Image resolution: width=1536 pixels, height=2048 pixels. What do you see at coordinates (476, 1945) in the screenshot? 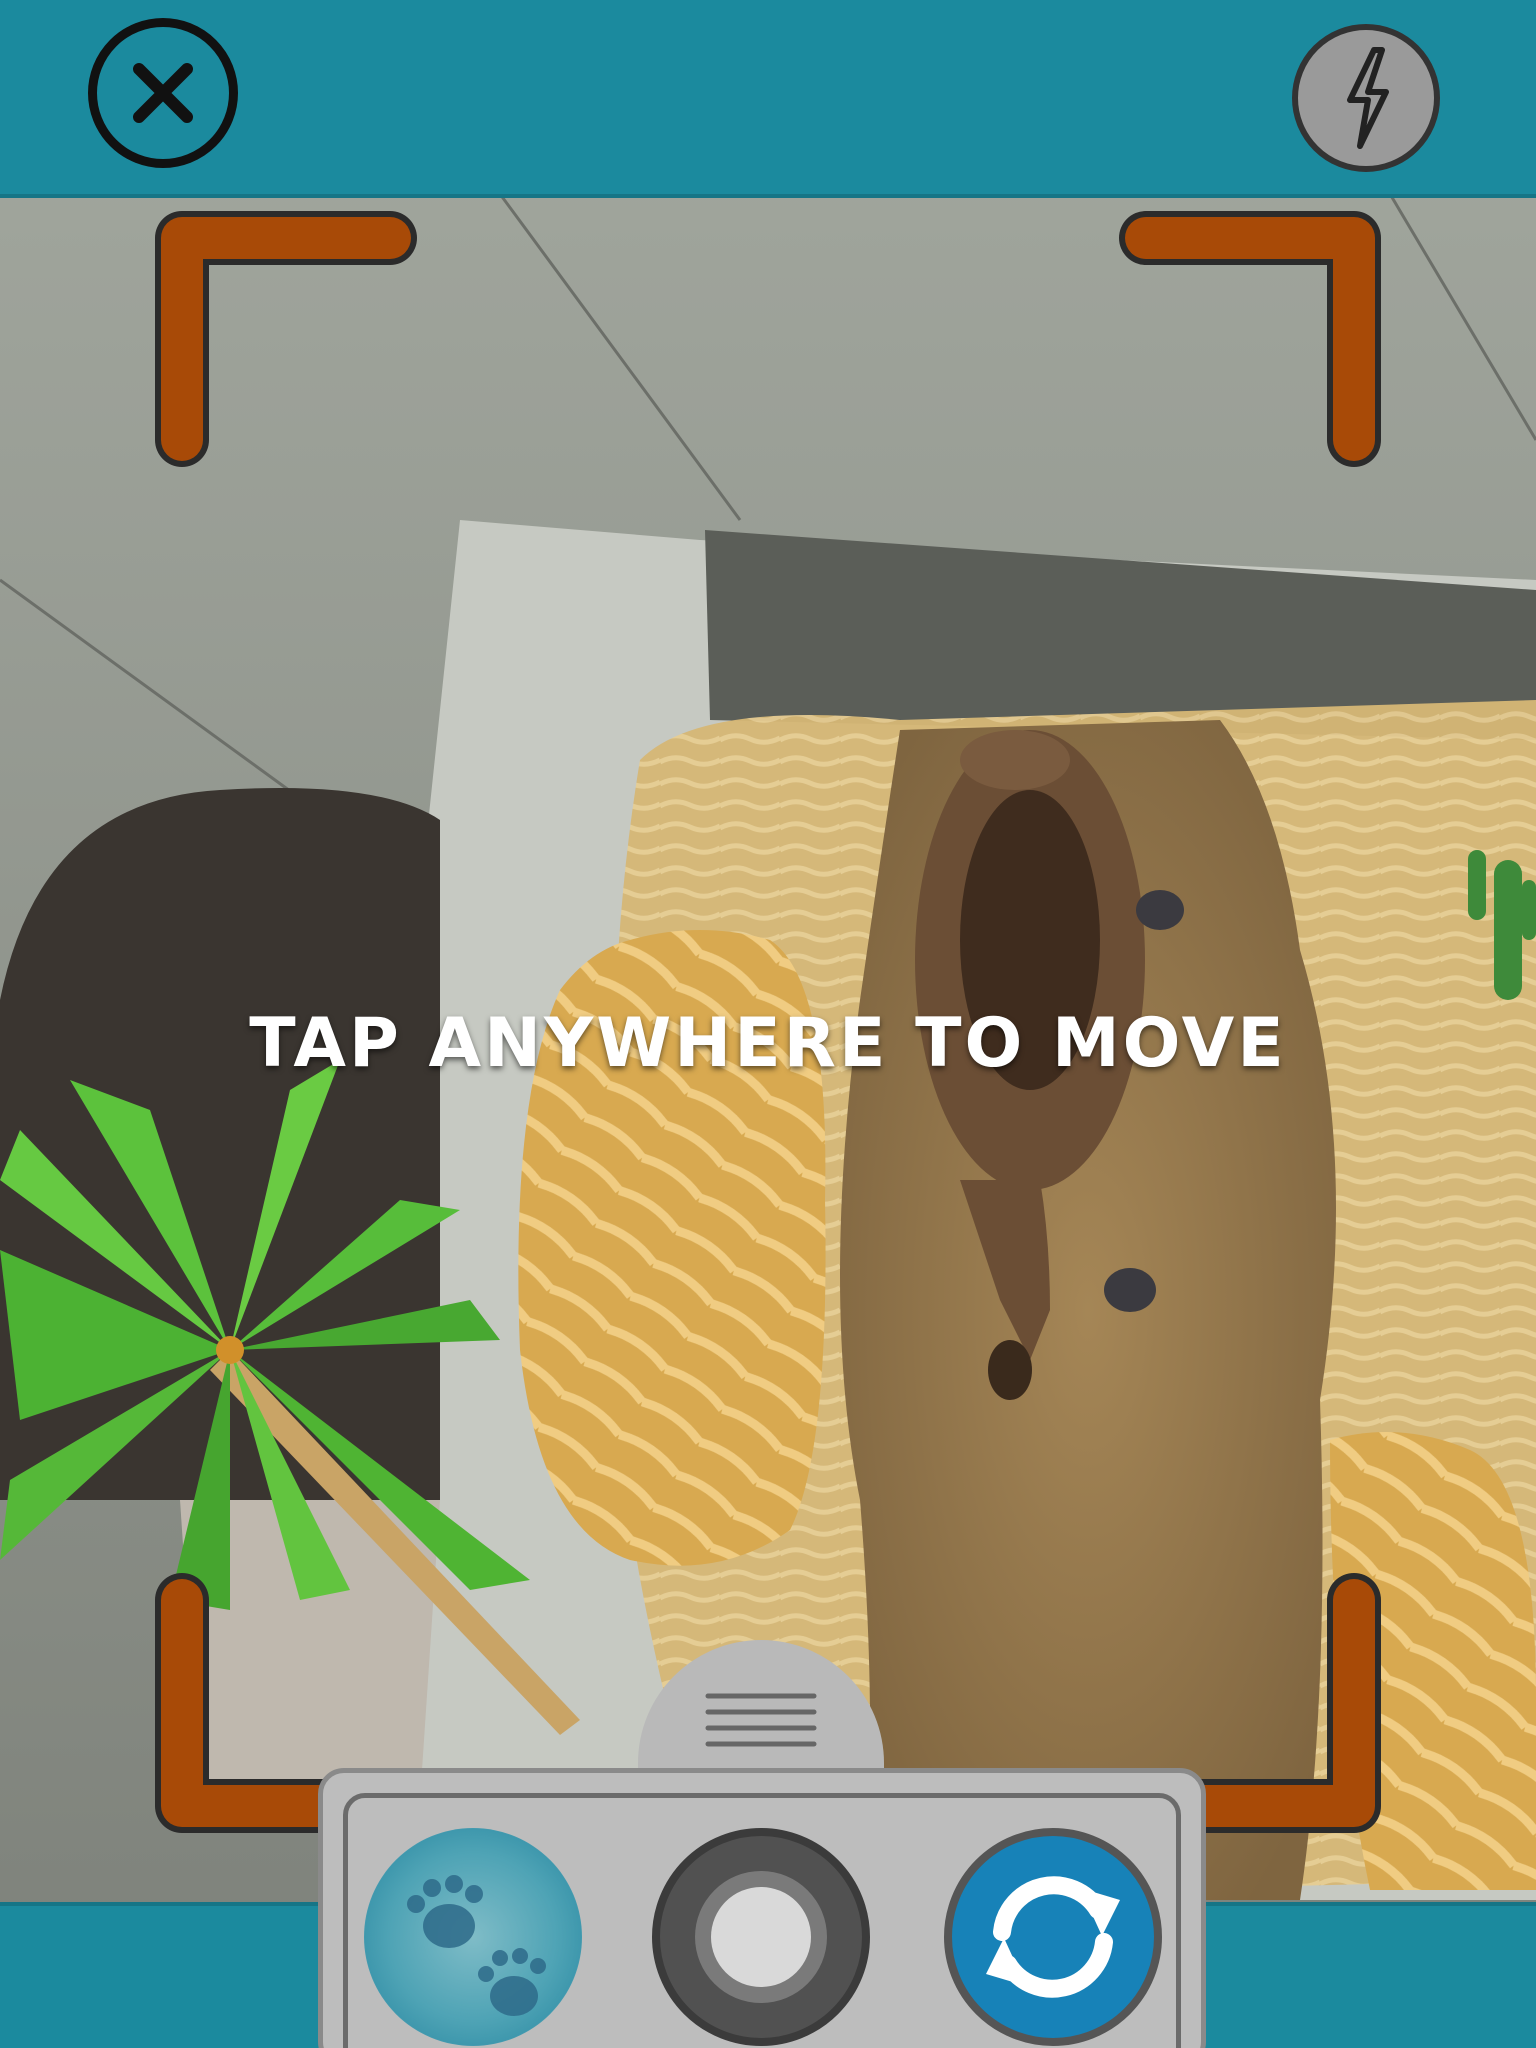
I see `paw-prints-icon` at bounding box center [476, 1945].